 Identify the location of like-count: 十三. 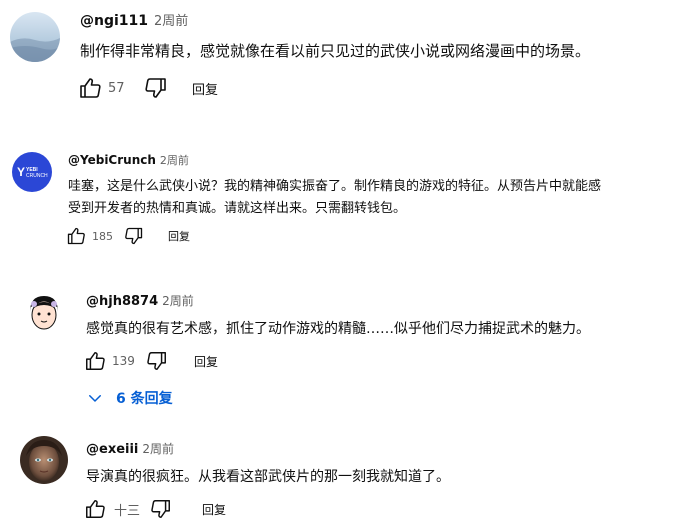
(127, 511).